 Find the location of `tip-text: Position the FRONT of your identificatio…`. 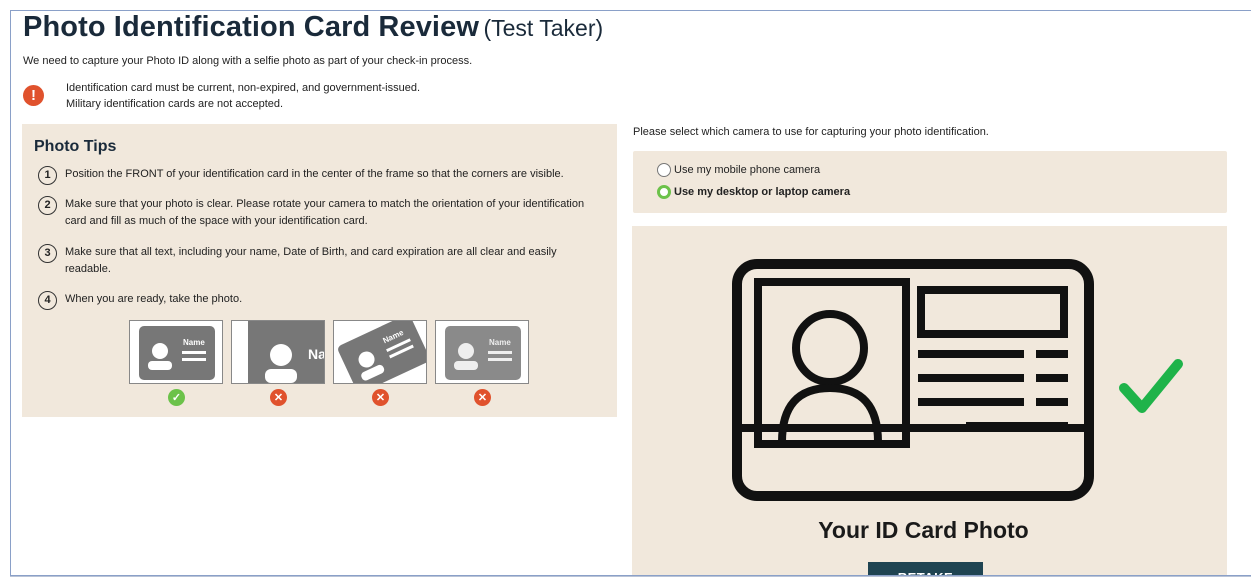

tip-text: Position the FRONT of your identificatio… is located at coordinates (314, 174).